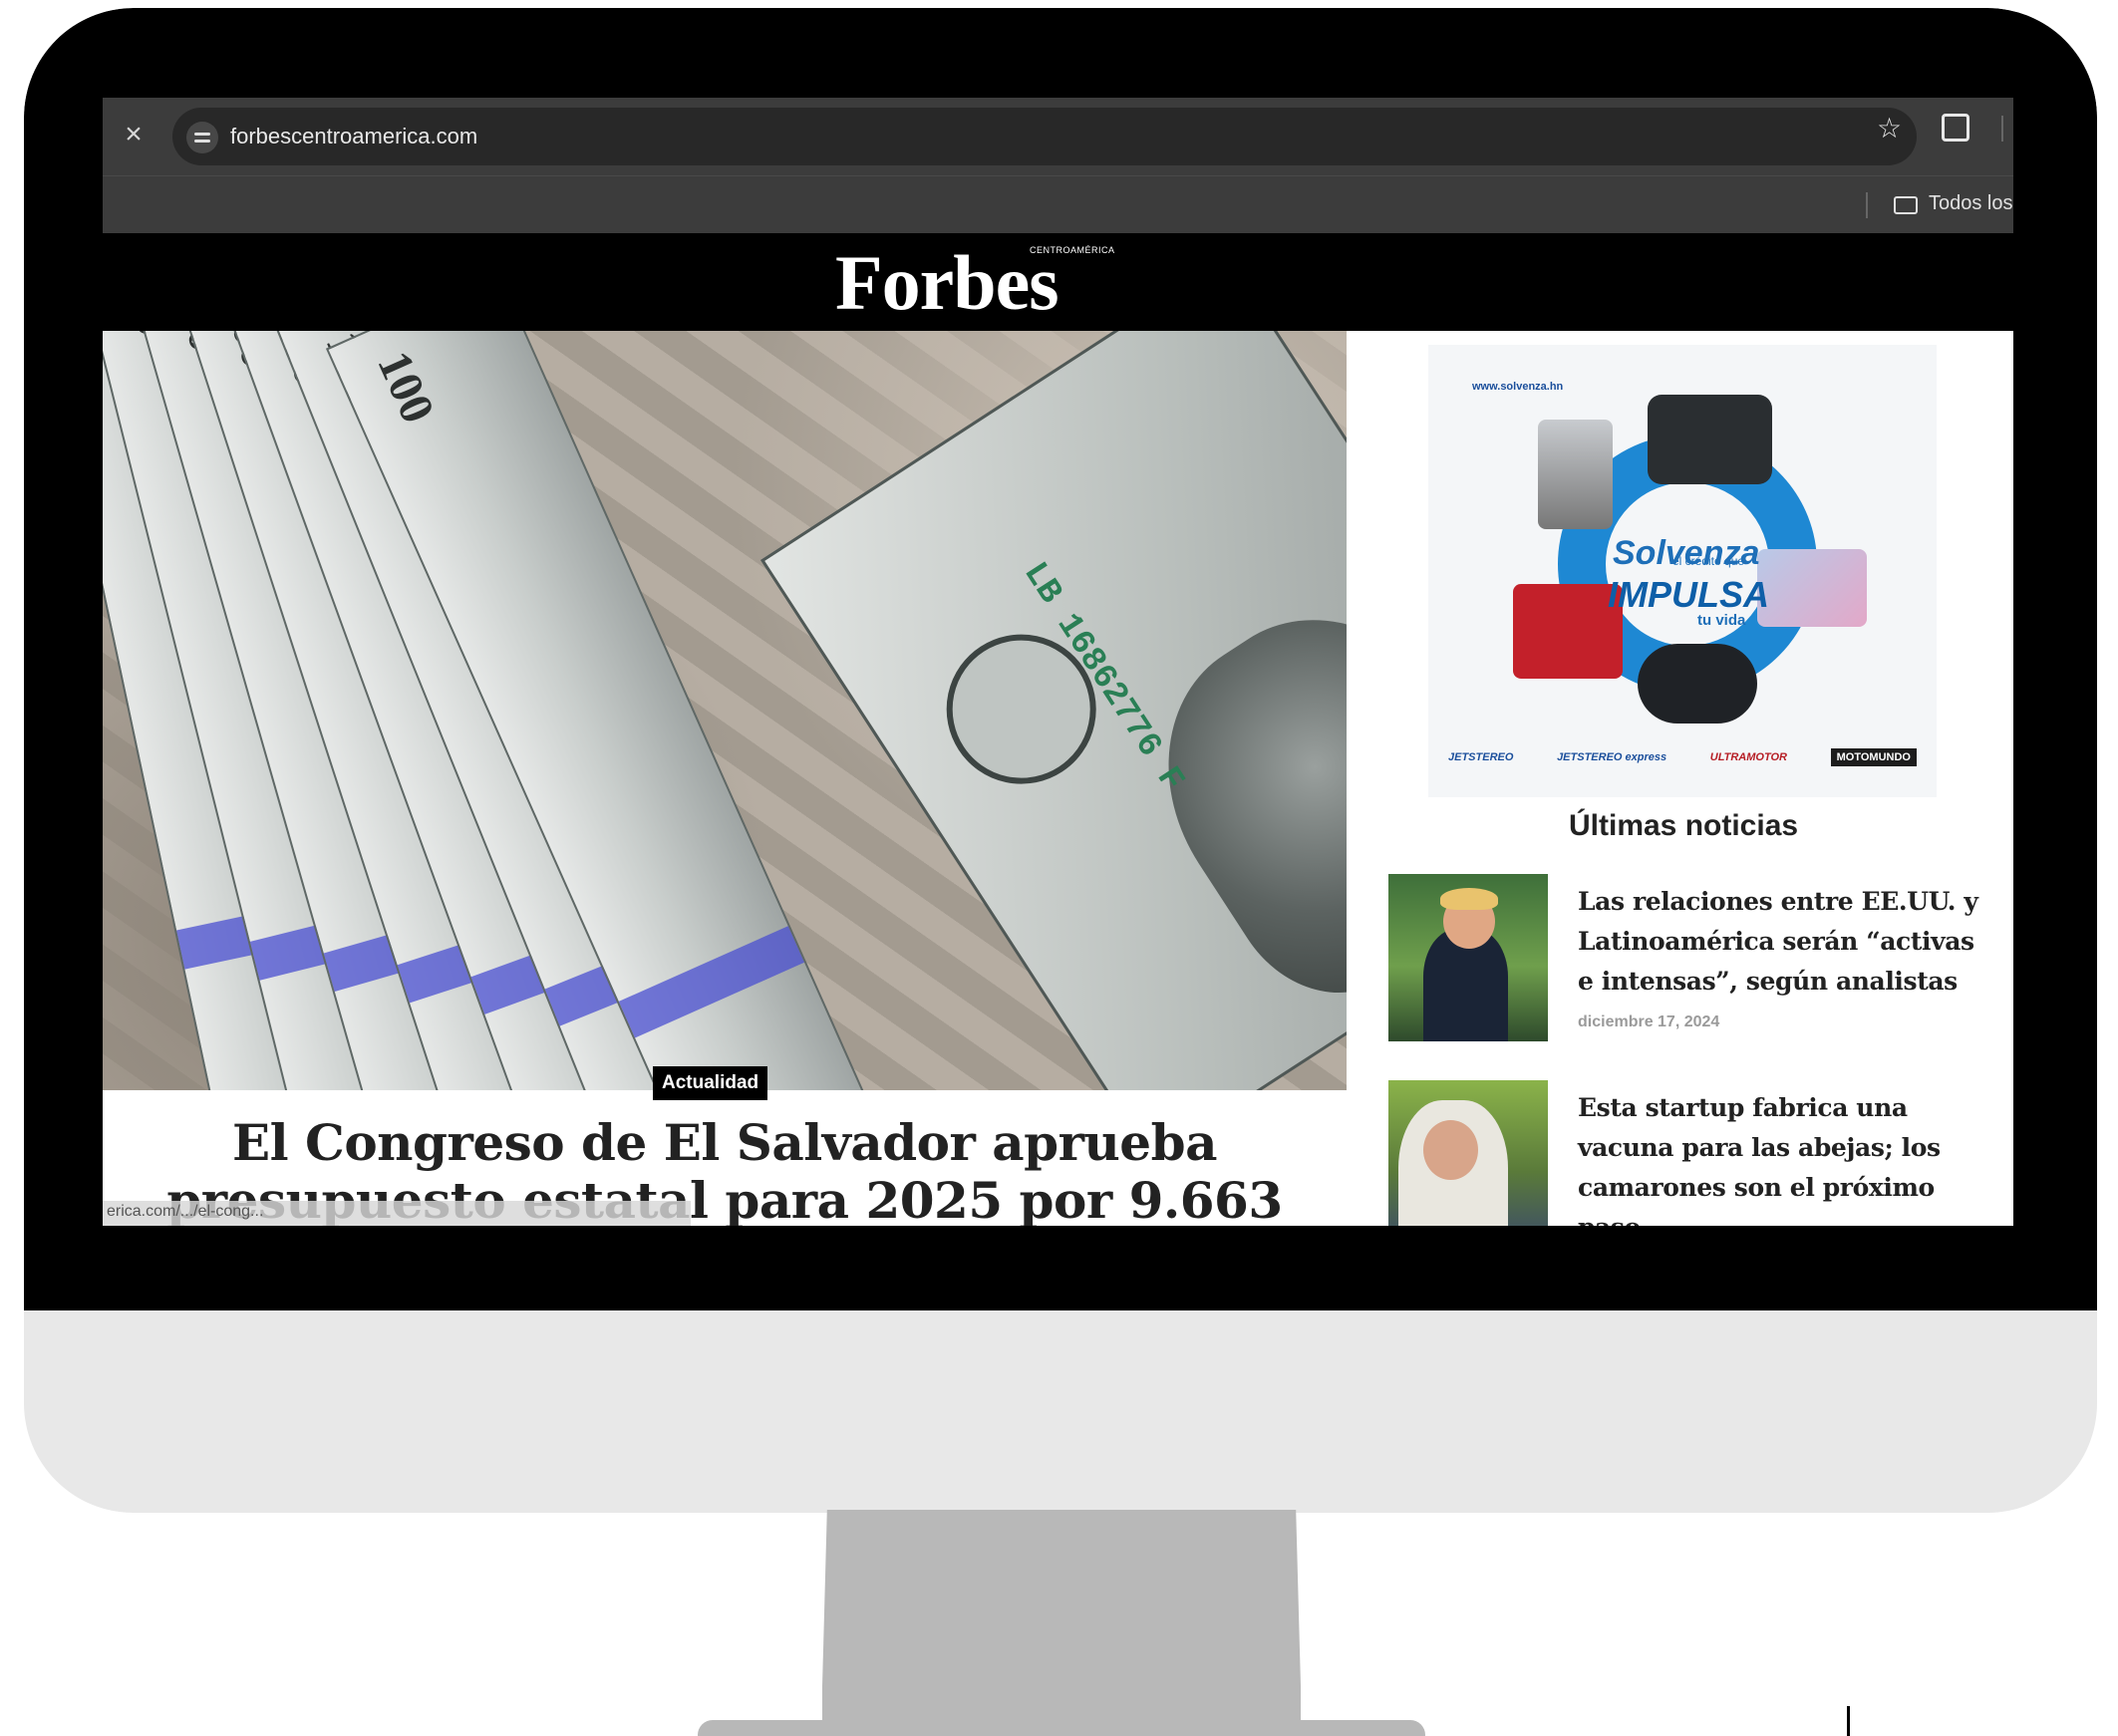 This screenshot has width=2118, height=1736. What do you see at coordinates (353, 136) in the screenshot?
I see `url-text: forbescentroamerica.com` at bounding box center [353, 136].